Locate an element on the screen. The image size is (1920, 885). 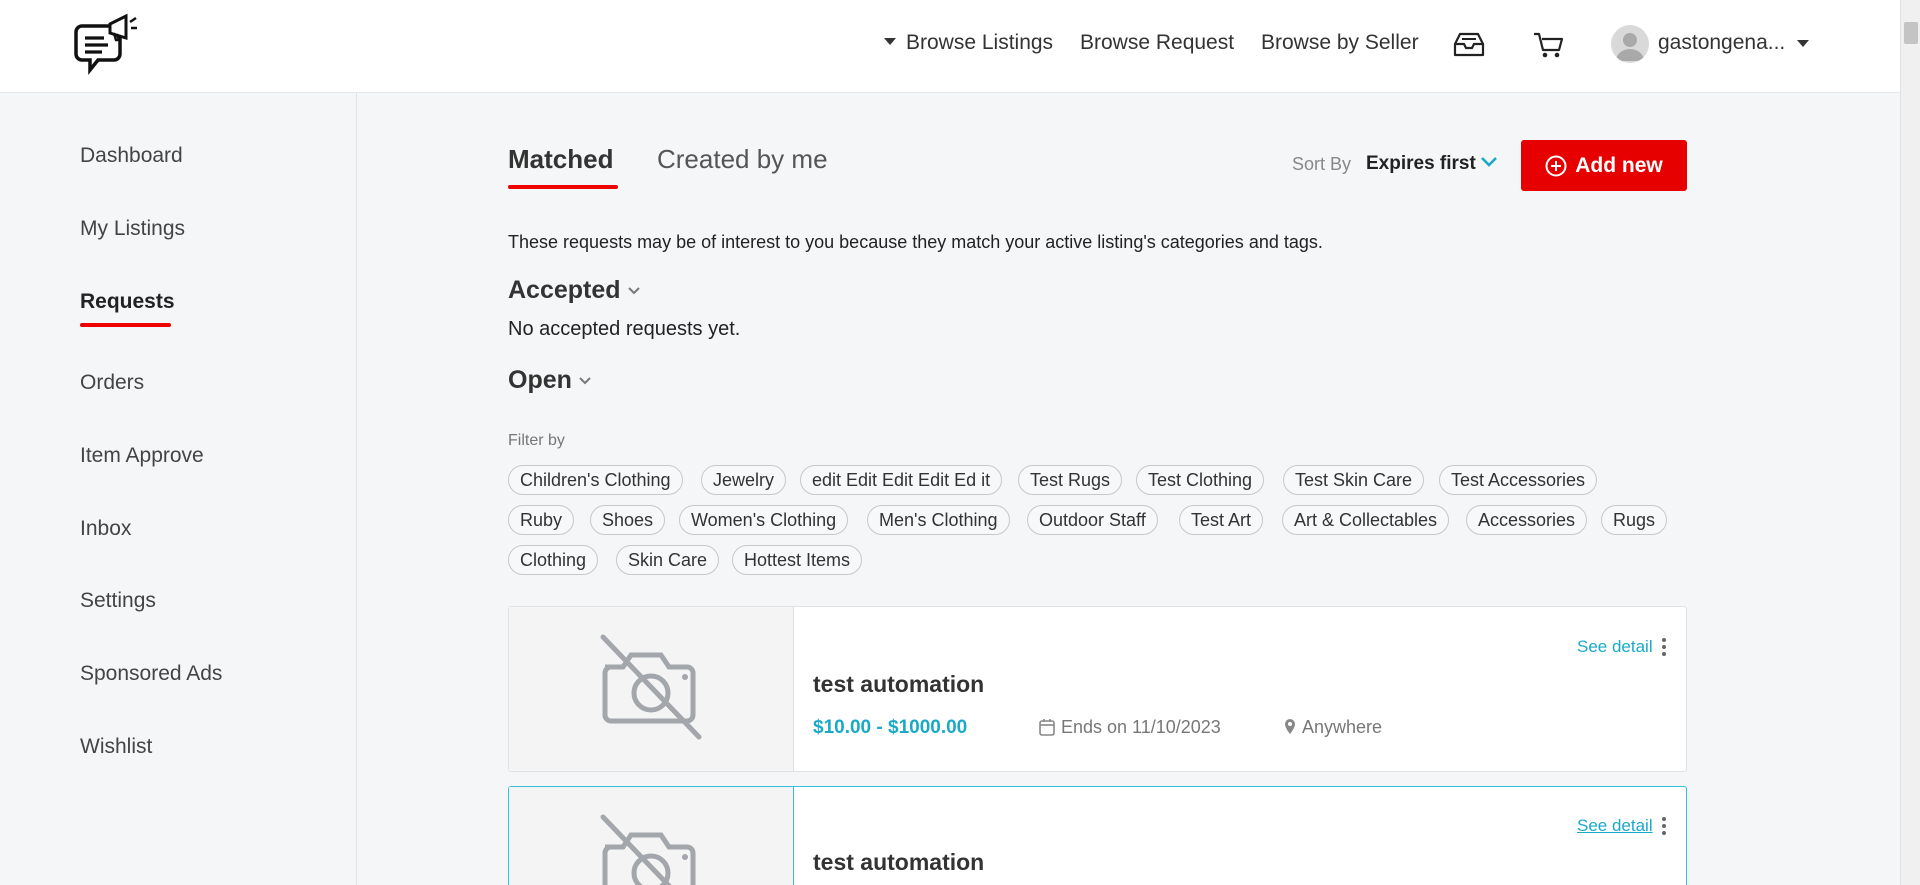
filter-chip: Women's Clothing is located at coordinates (764, 520).